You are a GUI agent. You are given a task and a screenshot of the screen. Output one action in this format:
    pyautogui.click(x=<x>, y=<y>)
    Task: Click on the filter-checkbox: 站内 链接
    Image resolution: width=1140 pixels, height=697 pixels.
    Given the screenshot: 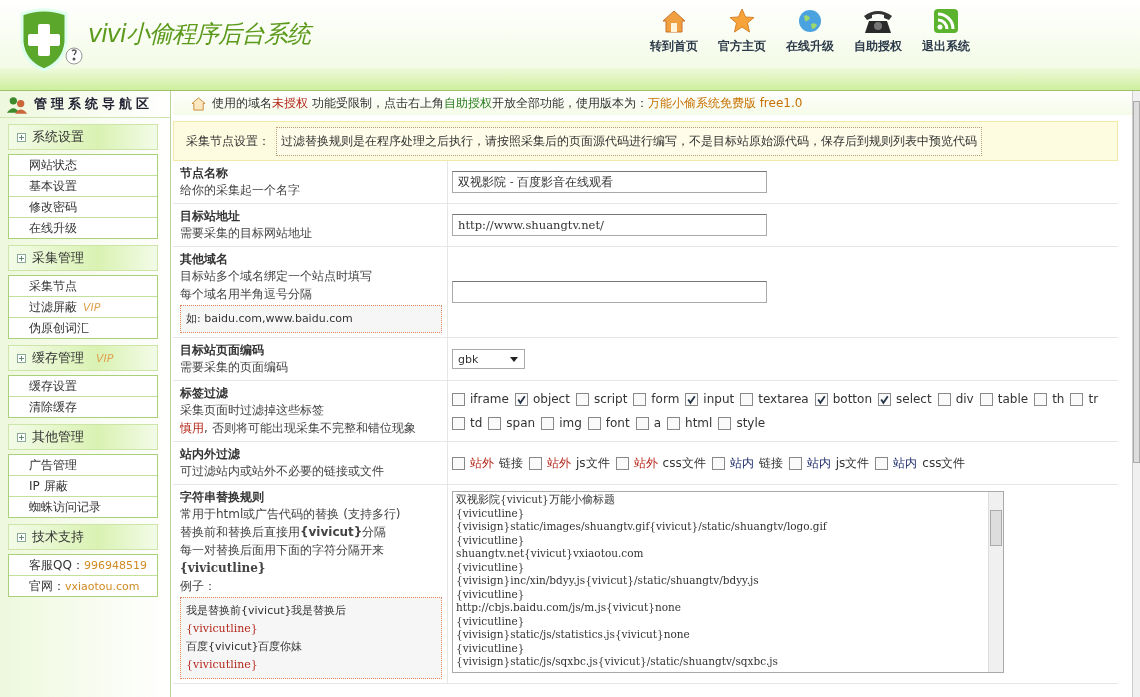 What is the action you would take?
    pyautogui.click(x=747, y=463)
    